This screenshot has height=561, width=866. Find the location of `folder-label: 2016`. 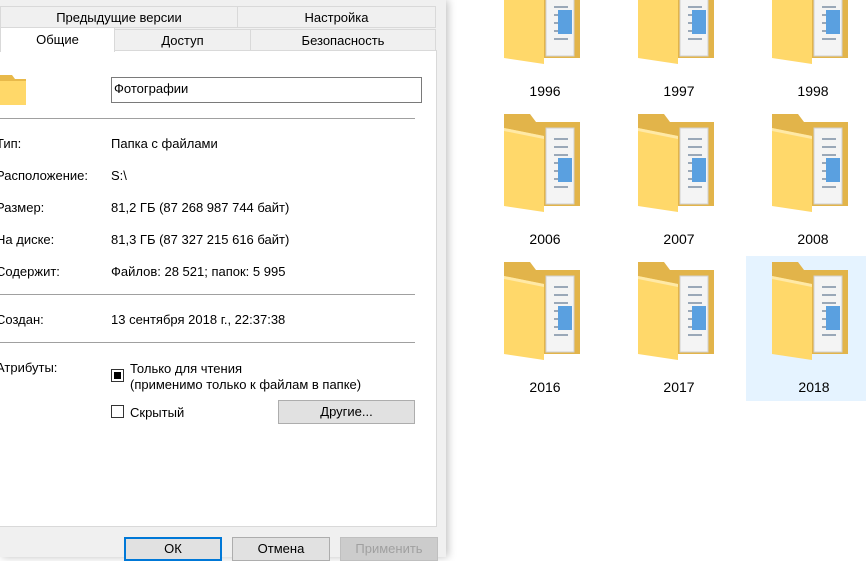

folder-label: 2016 is located at coordinates (545, 387).